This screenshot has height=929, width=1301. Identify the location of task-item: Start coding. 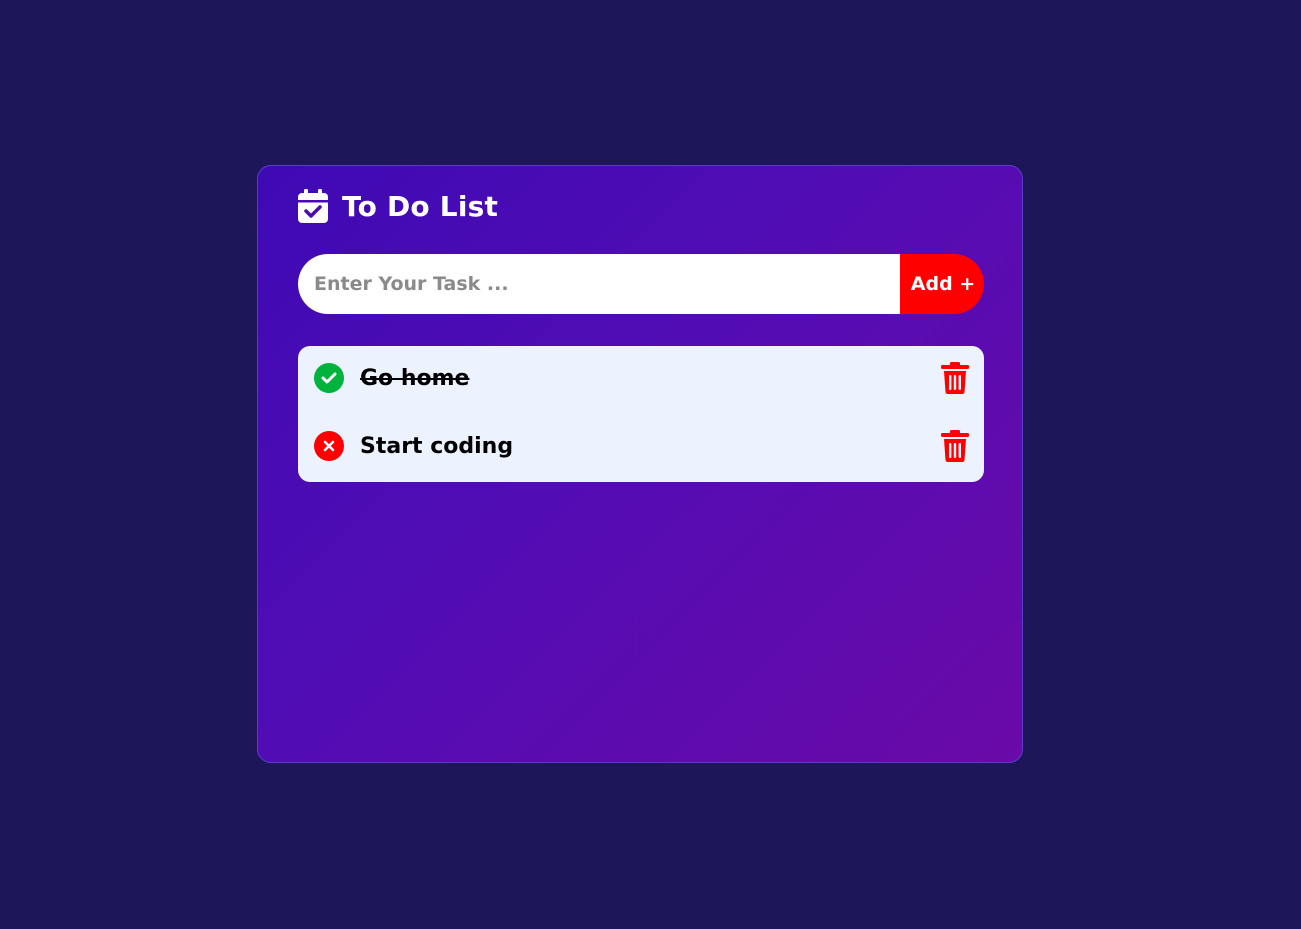
(641, 446).